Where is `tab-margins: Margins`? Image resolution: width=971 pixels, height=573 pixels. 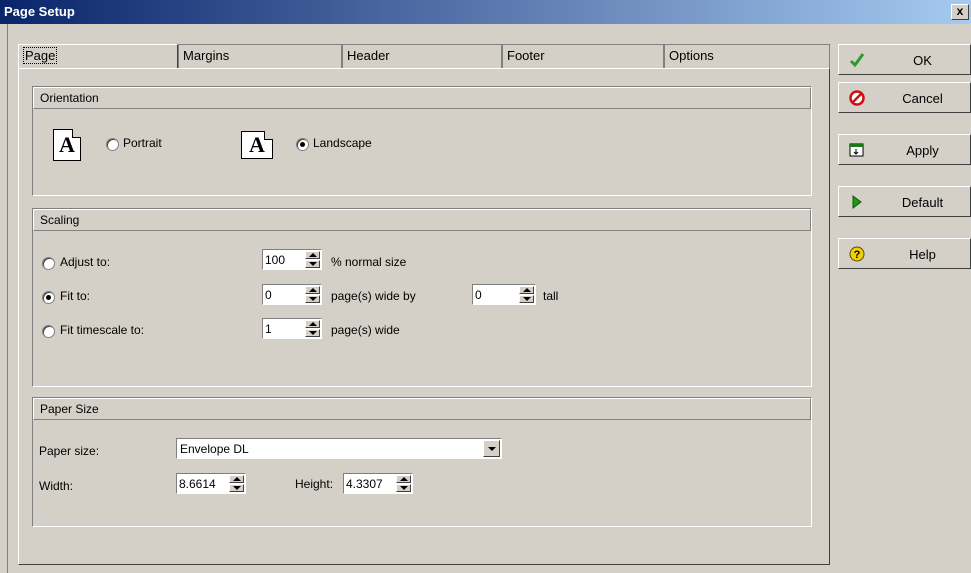 tab-margins: Margins is located at coordinates (260, 56).